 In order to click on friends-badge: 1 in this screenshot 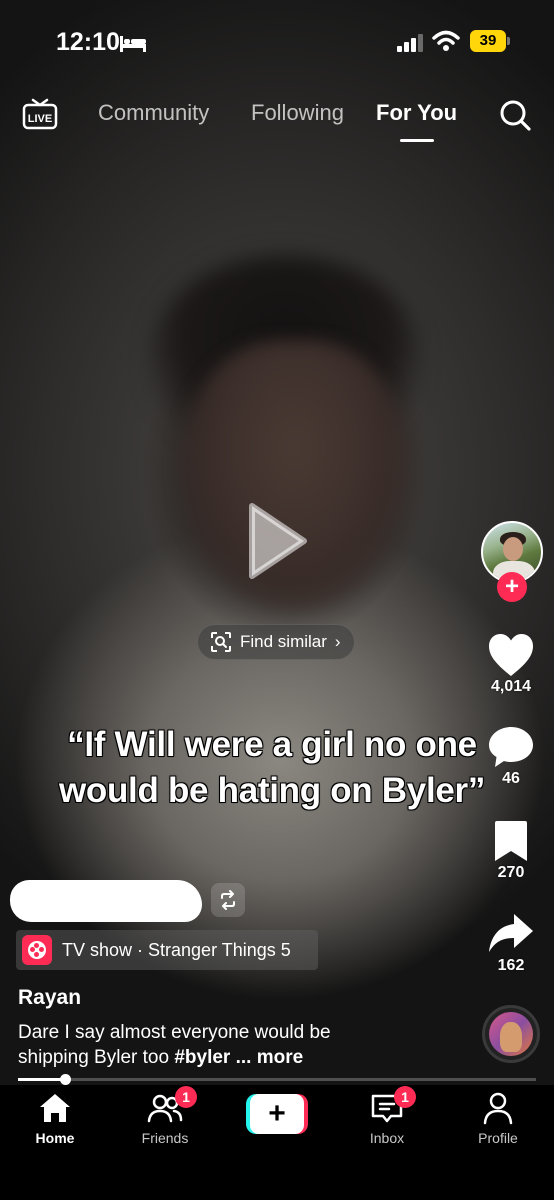, I will do `click(186, 1097)`.